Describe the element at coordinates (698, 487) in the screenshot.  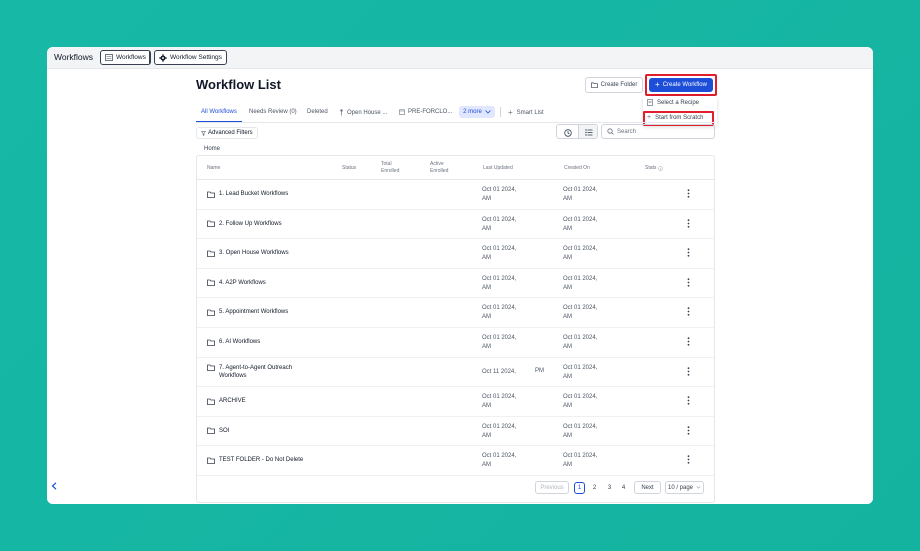
I see `chevron-down-icon` at that location.